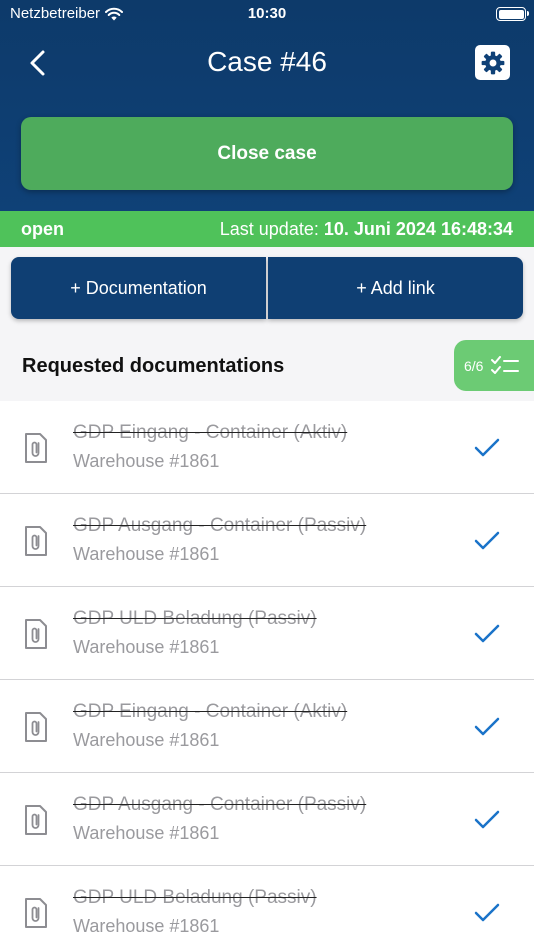 This screenshot has width=534, height=950. I want to click on progress-count: 6/6, so click(474, 365).